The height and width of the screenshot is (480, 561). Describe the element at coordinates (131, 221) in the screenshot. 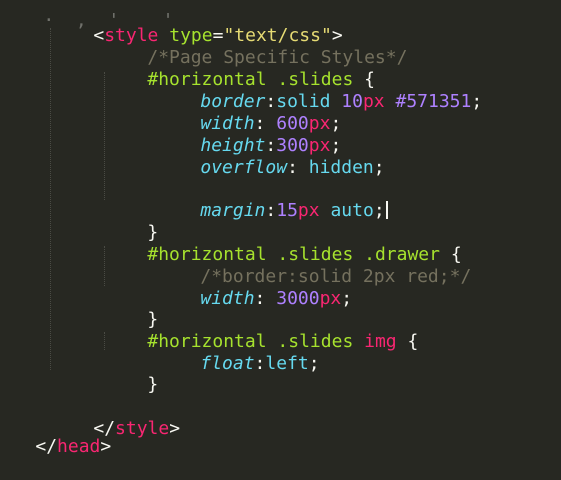

I see `code-line-10: }` at that location.